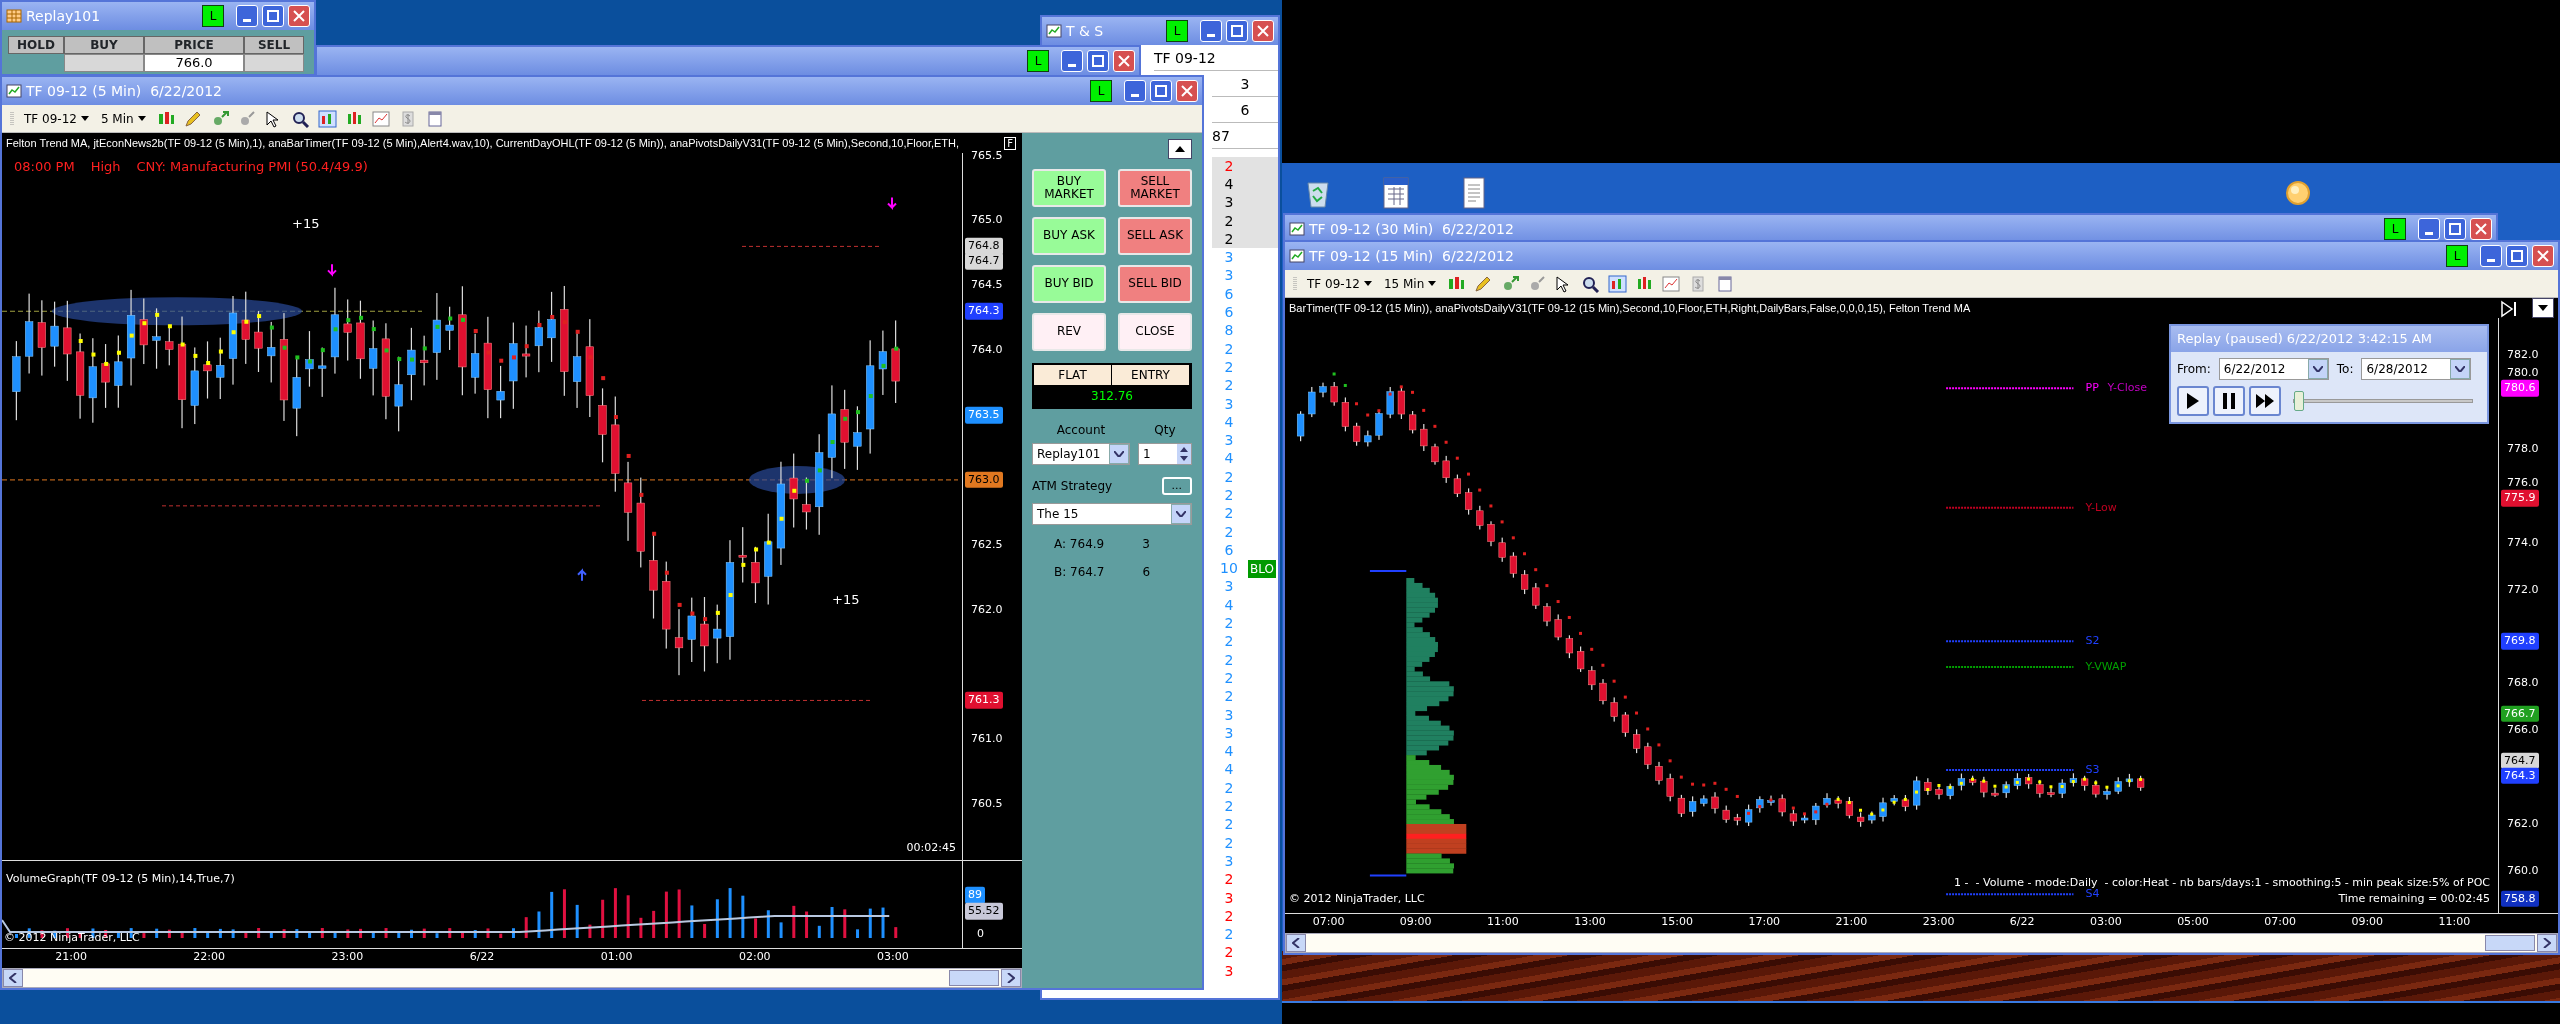  What do you see at coordinates (1155, 332) in the screenshot?
I see `order-button: CLOSE` at bounding box center [1155, 332].